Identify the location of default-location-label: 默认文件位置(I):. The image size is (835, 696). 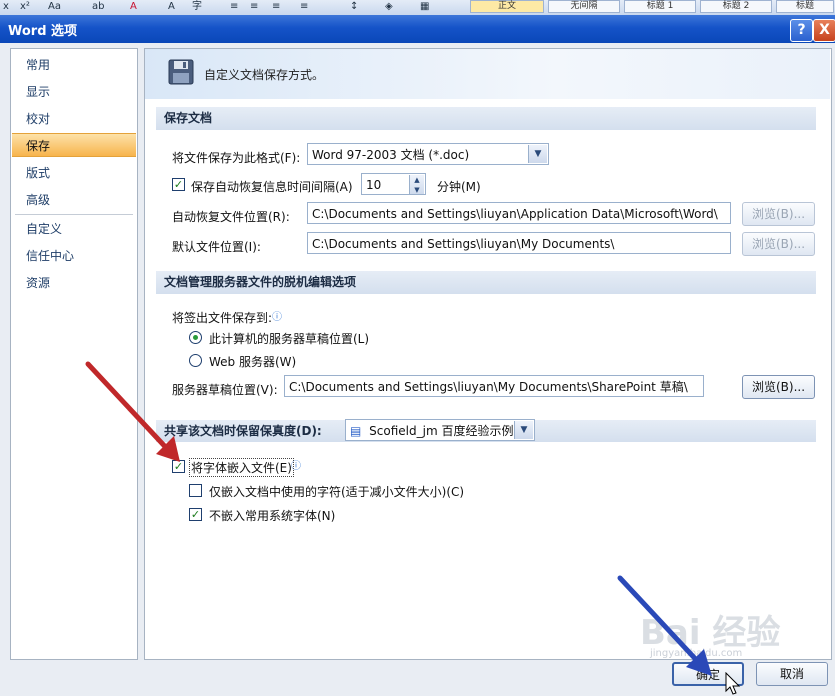
(216, 247).